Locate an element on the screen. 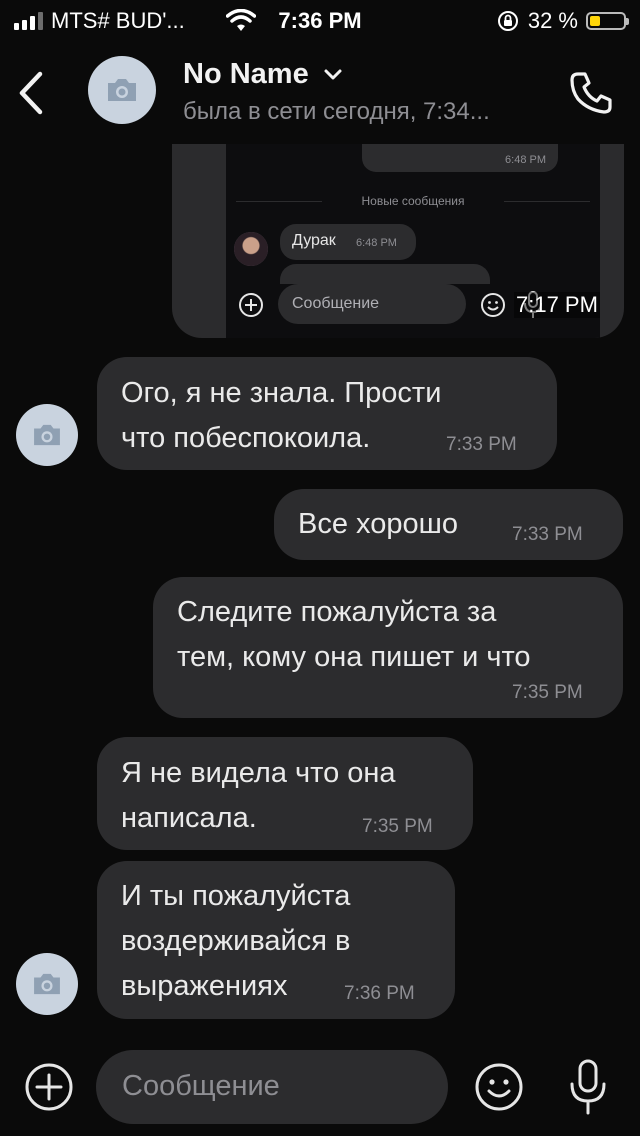 The image size is (640, 1136). chevron-down-icon is located at coordinates (333, 74).